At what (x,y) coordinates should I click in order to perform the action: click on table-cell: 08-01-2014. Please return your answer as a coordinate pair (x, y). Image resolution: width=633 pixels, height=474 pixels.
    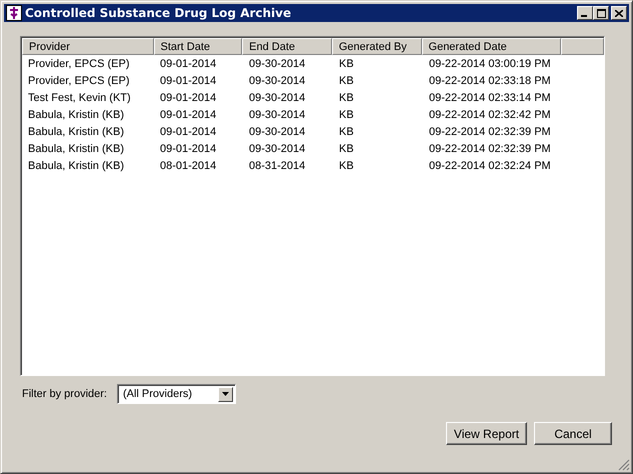
    Looking at the image, I should click on (188, 166).